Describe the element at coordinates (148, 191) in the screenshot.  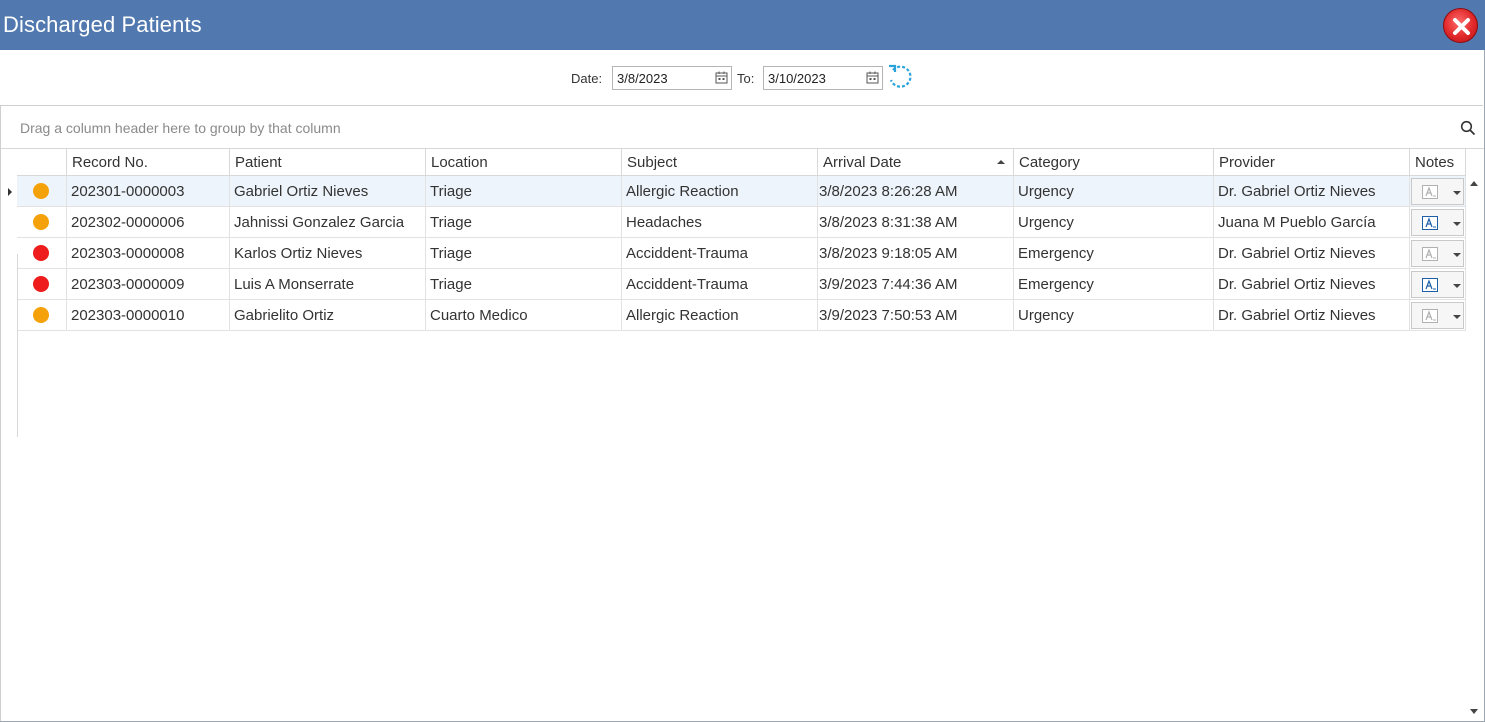
I see `cell-record-no: 202301-0000003` at that location.